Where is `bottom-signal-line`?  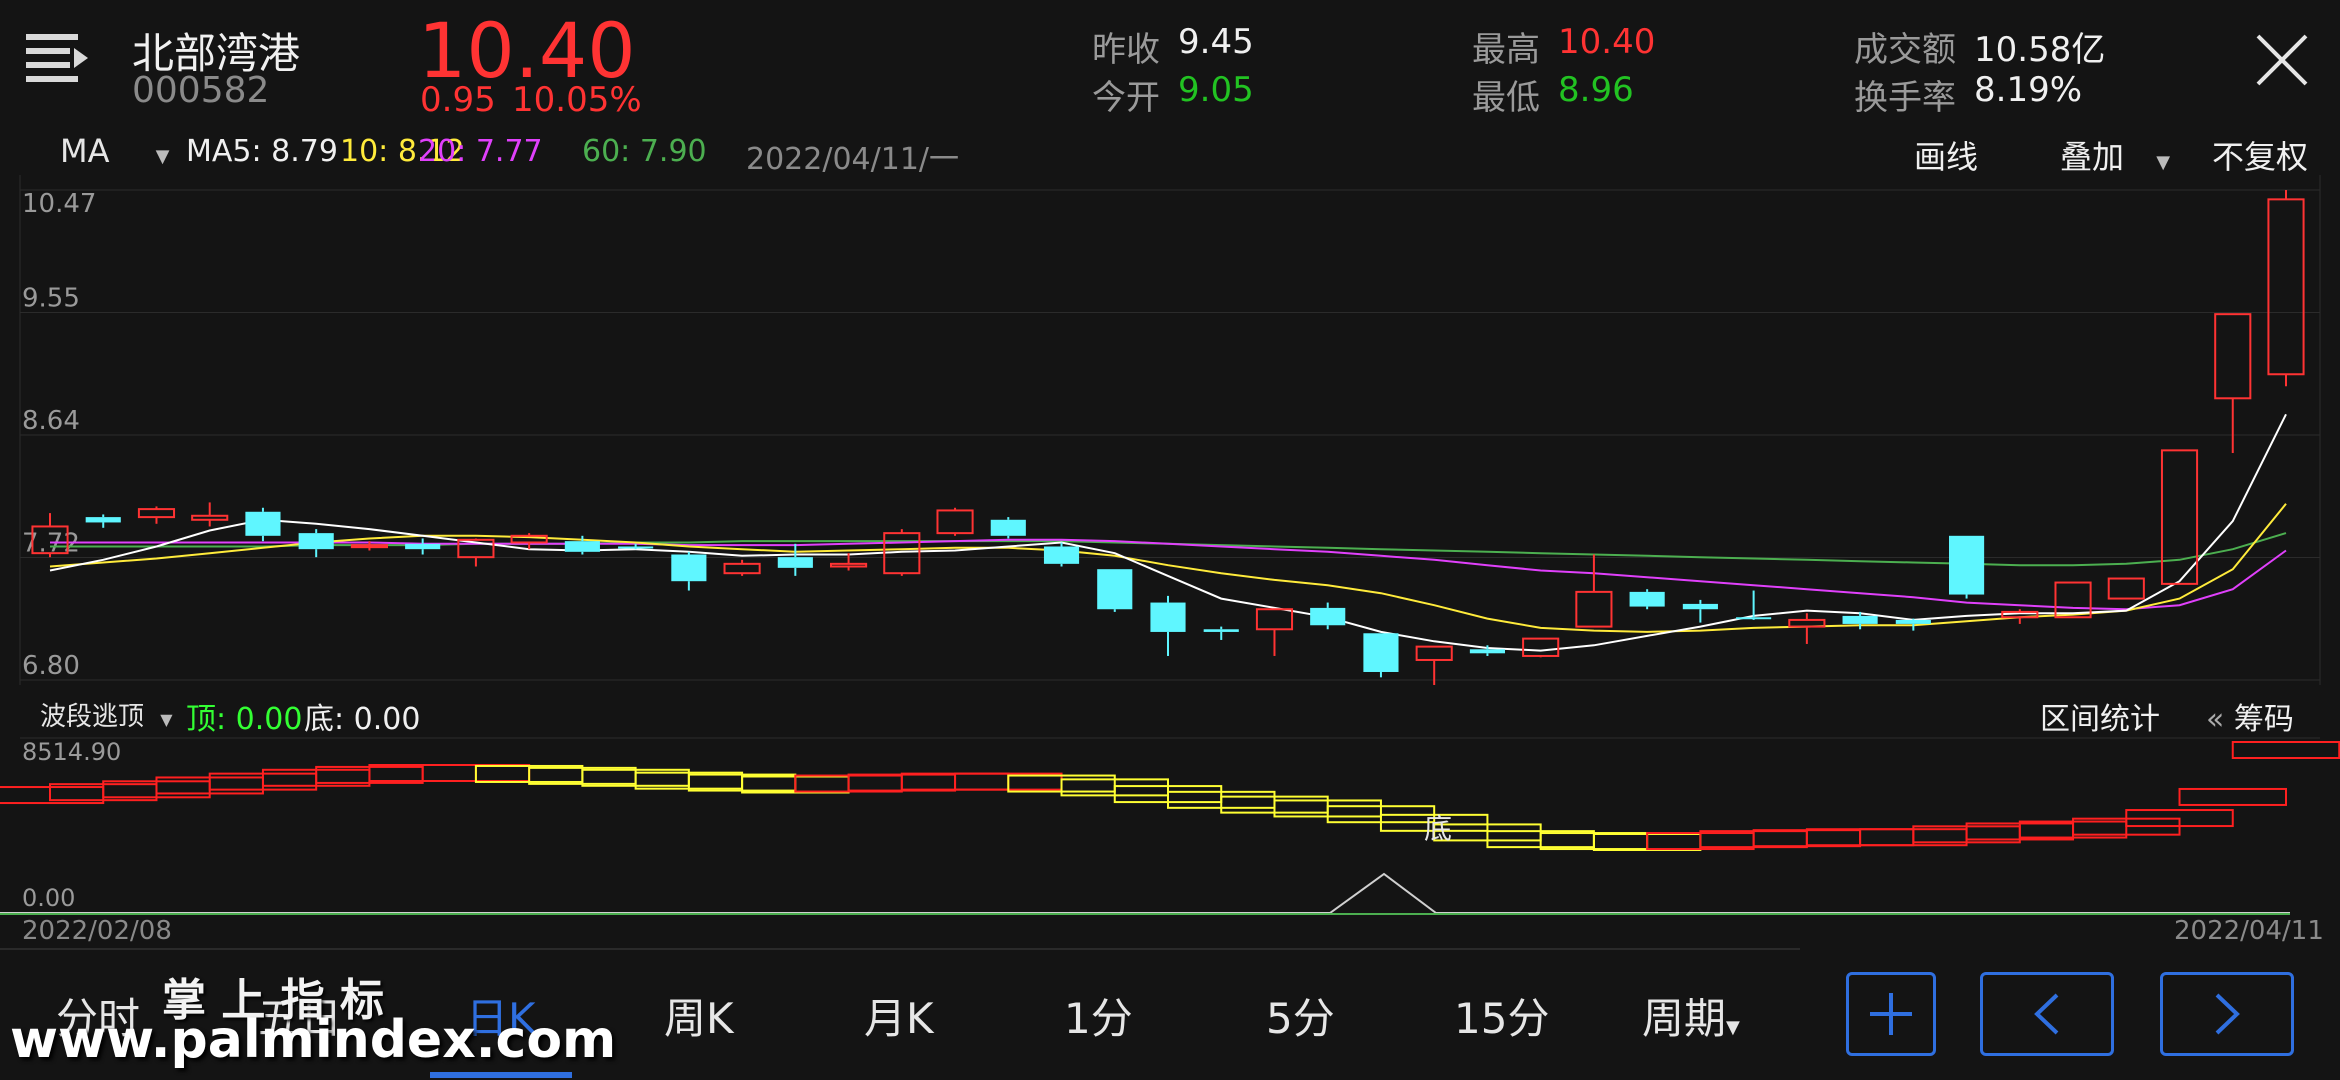
bottom-signal-line is located at coordinates (1145, 893).